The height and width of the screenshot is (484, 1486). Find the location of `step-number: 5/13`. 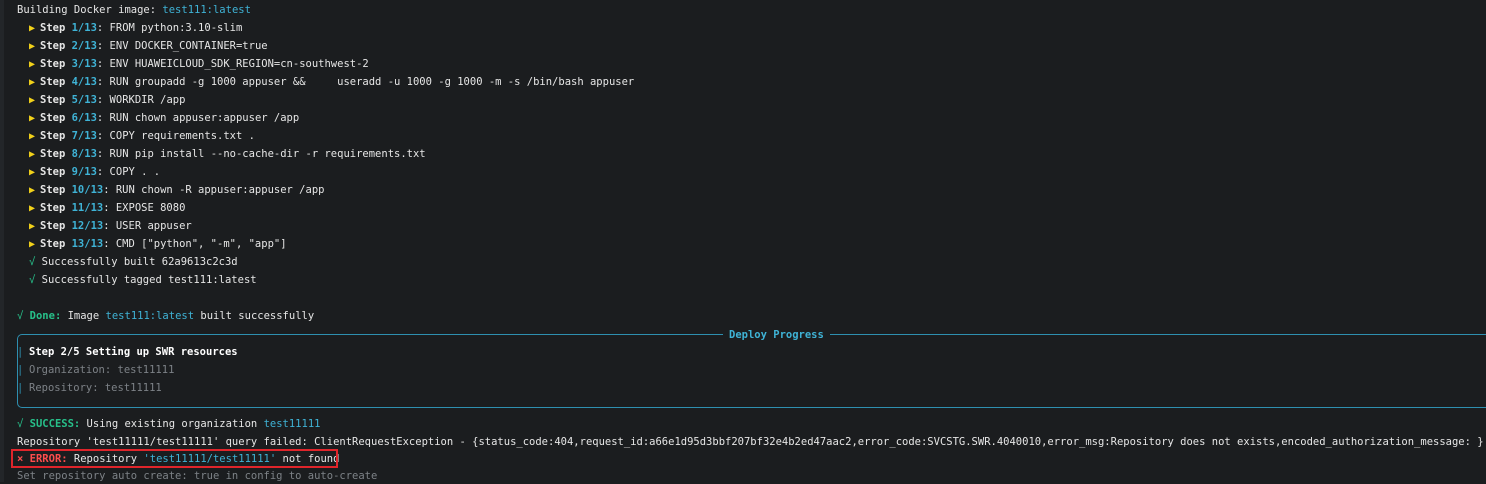

step-number: 5/13 is located at coordinates (84, 100).